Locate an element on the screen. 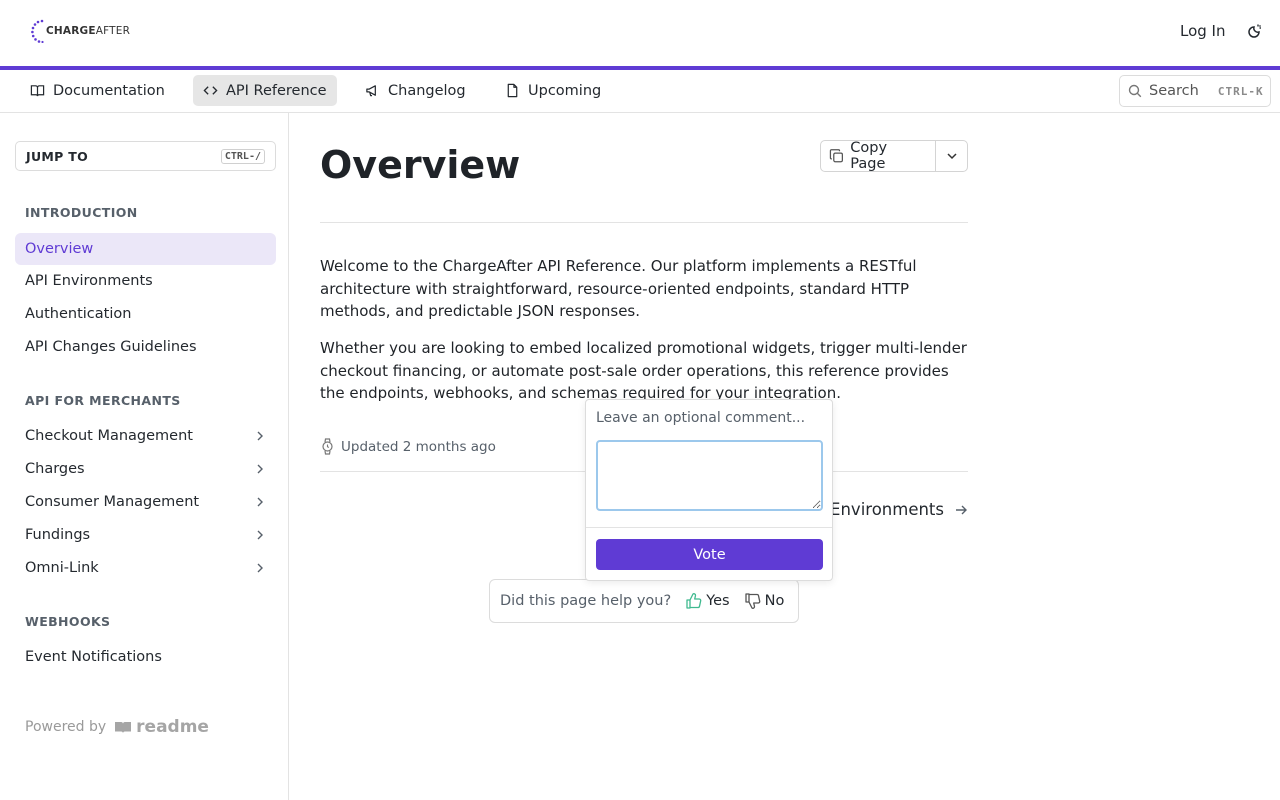 Image resolution: width=1280 pixels, height=800 pixels. feedback-bar: Did this page help you? Yes No is located at coordinates (644, 601).